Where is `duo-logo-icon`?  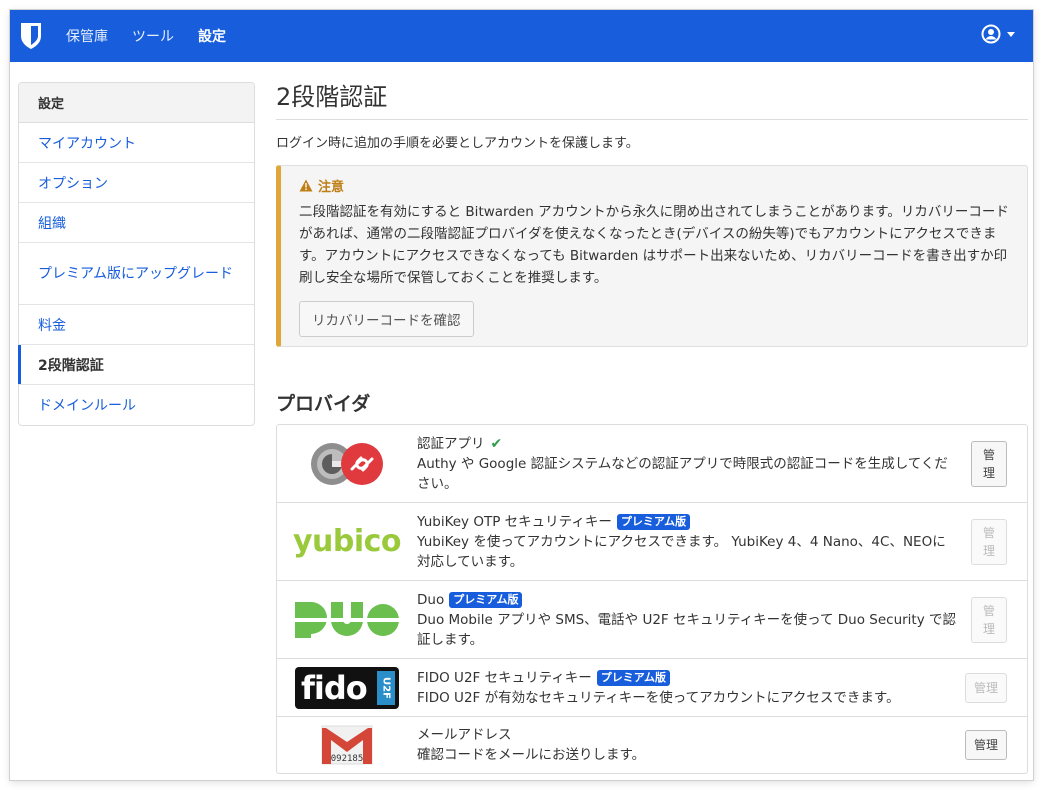 duo-logo-icon is located at coordinates (347, 619).